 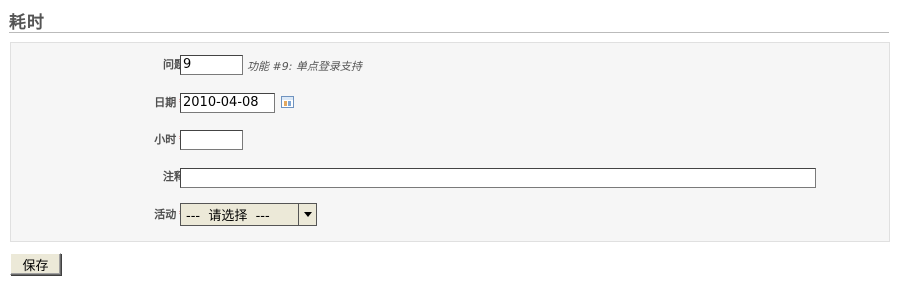 What do you see at coordinates (228, 216) in the screenshot?
I see `activity-selected-value: --- 请选择 ---` at bounding box center [228, 216].